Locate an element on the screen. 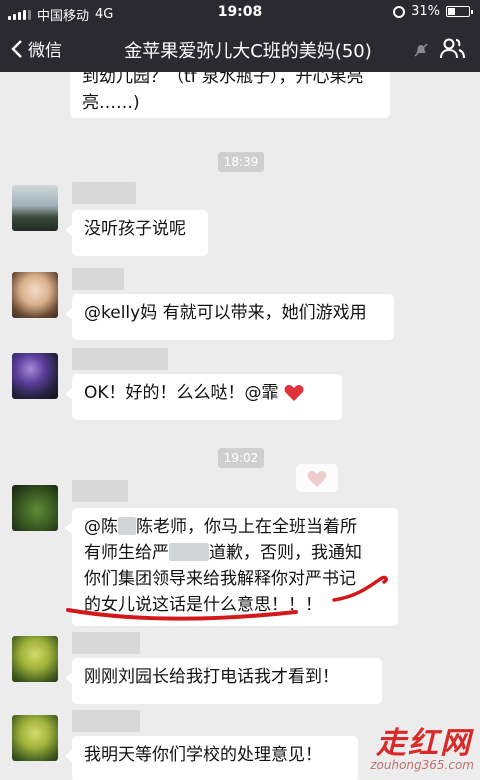 The width and height of the screenshot is (480, 780). watermark-url: zouhong365.com is located at coordinates (422, 765).